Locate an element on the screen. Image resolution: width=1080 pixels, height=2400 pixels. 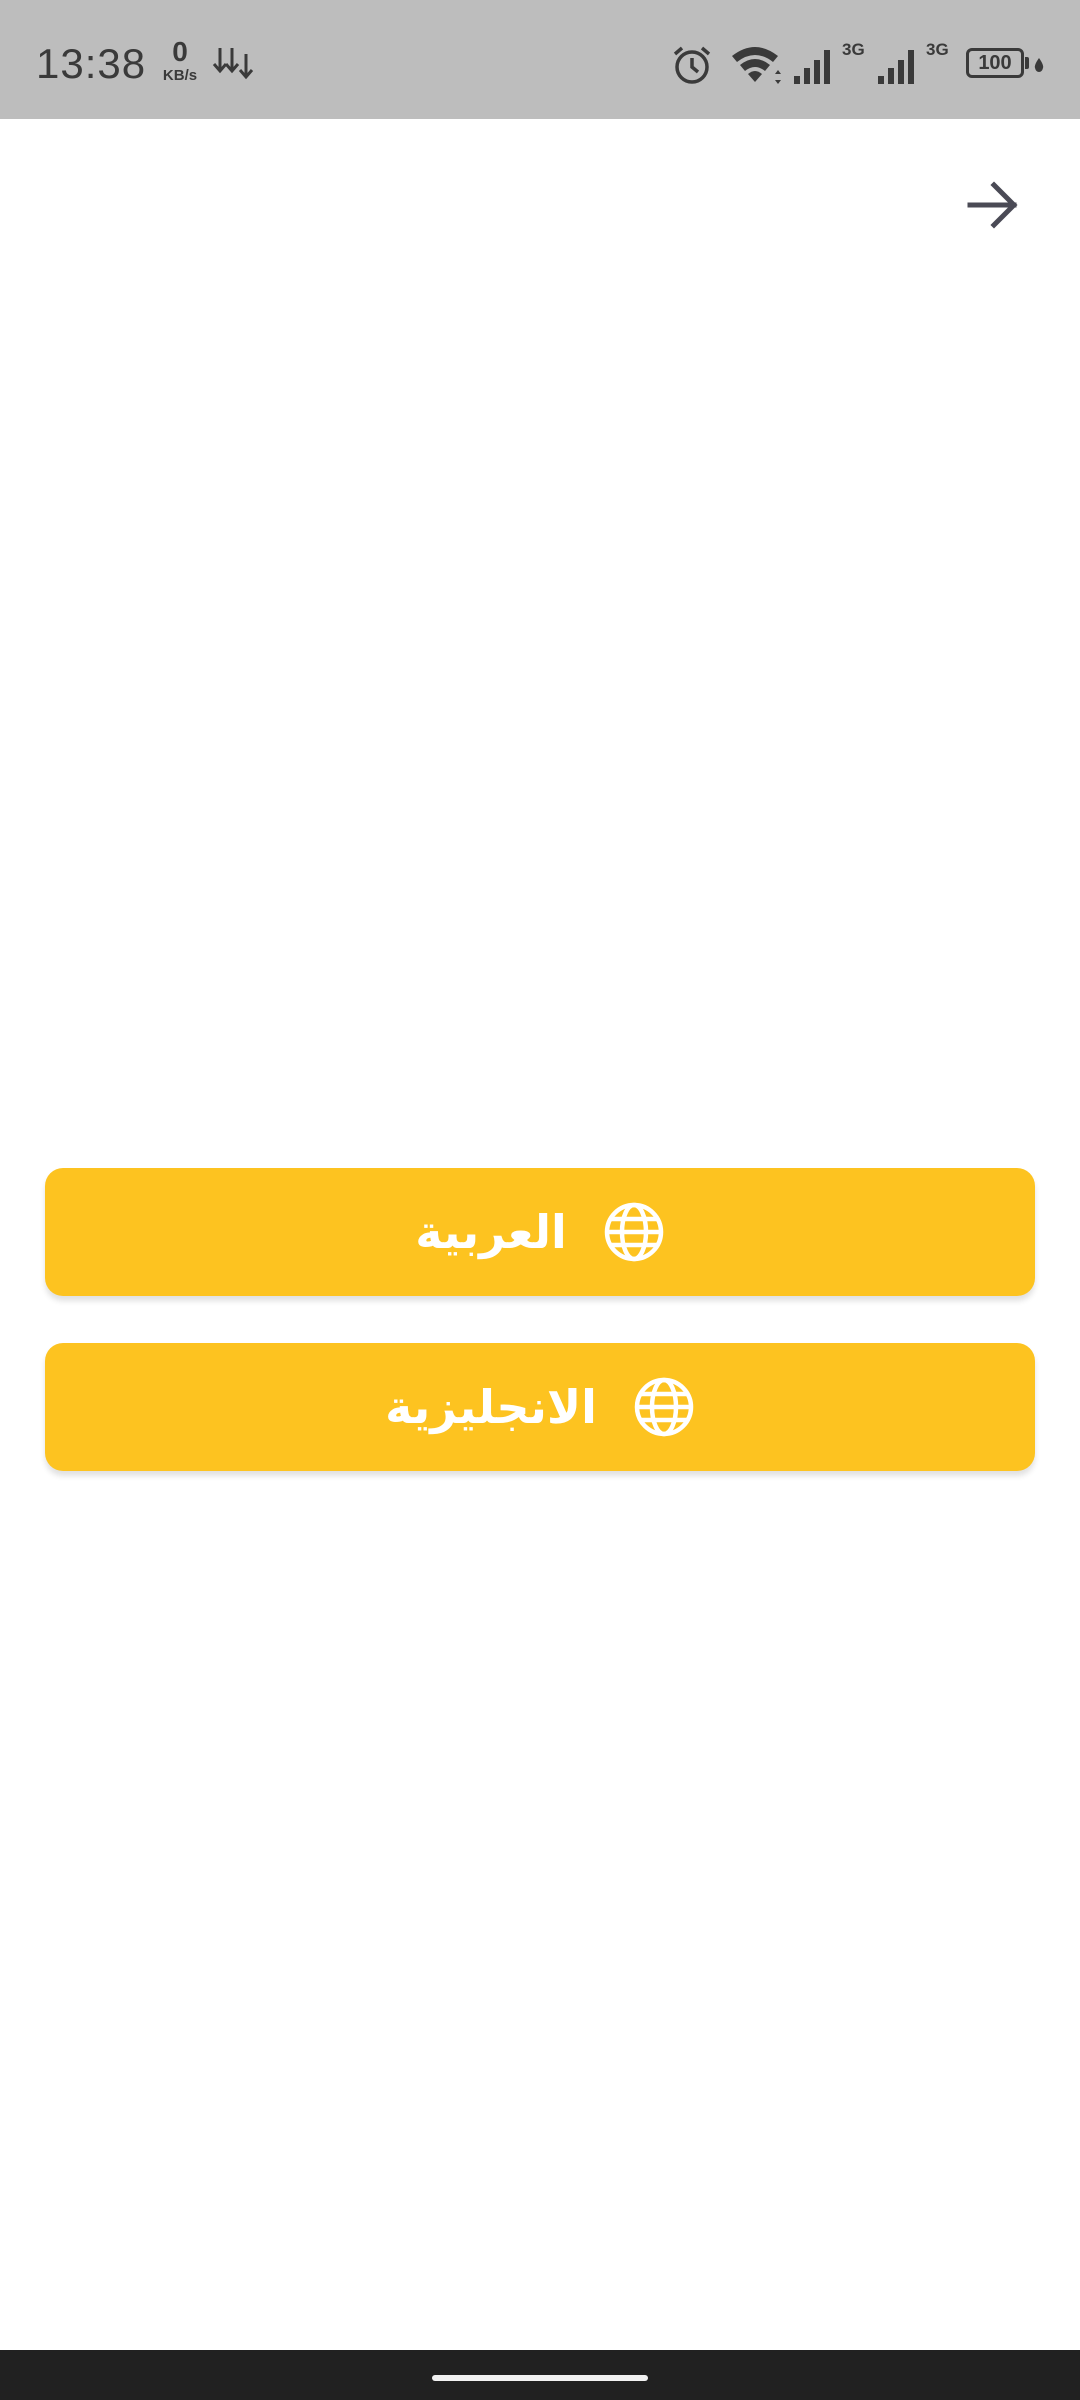
signal-2-type: 3G is located at coordinates (937, 49).